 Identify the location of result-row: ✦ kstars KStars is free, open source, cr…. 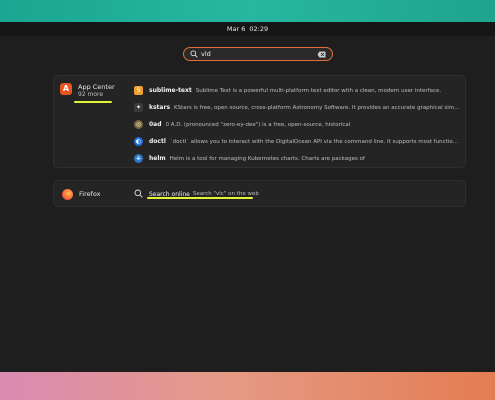
(297, 107).